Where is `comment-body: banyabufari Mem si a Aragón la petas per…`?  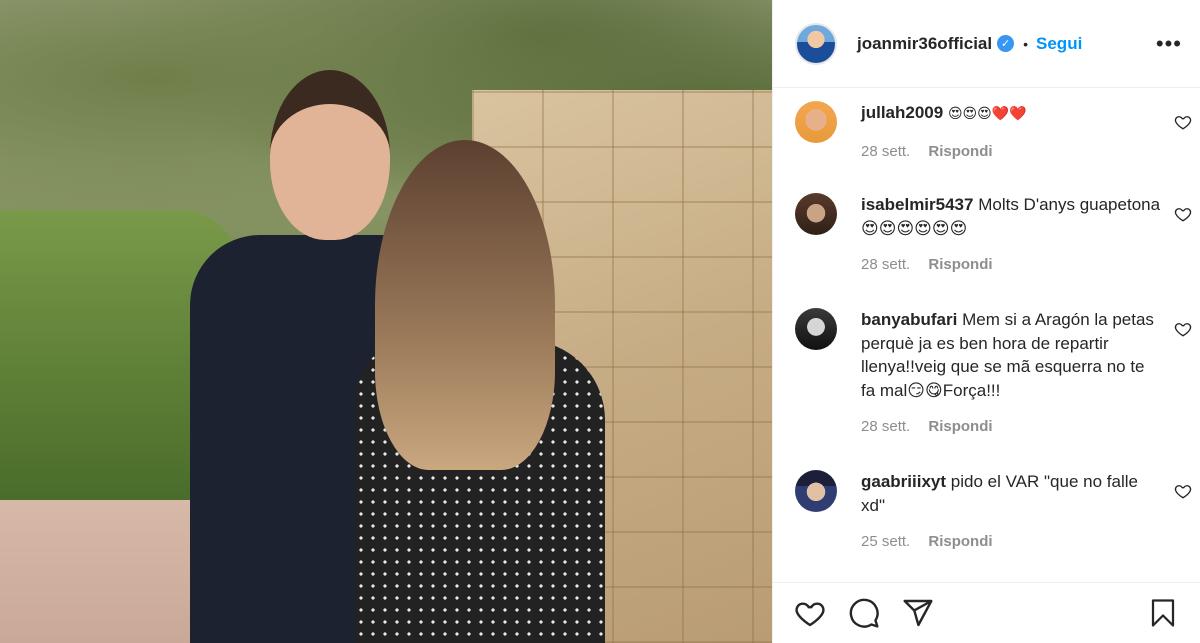 comment-body: banyabufari Mem si a Aragón la petas per… is located at coordinates (1011, 371).